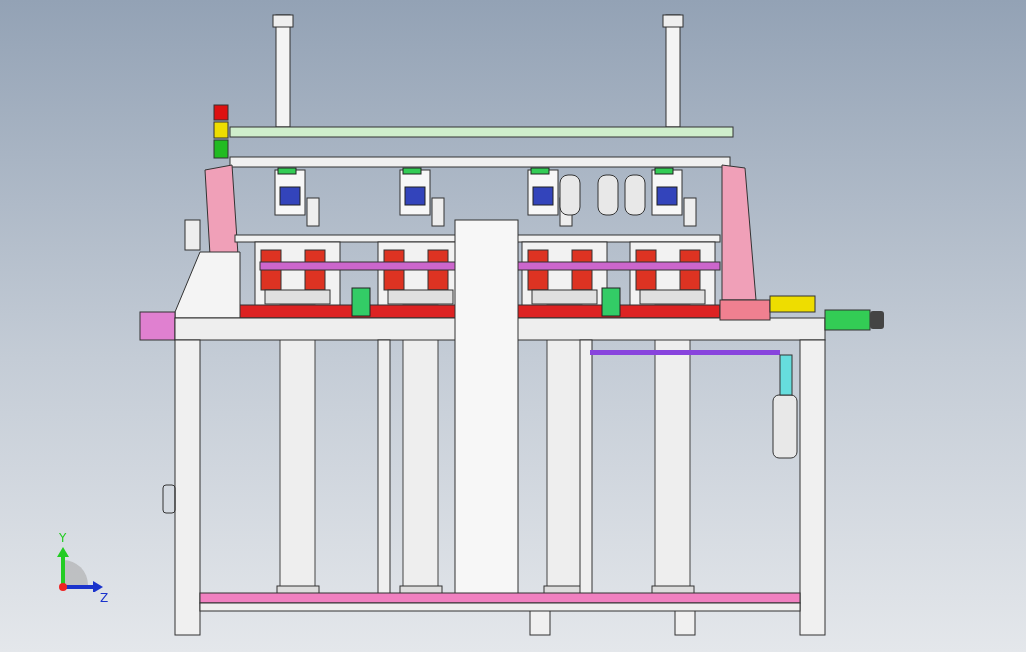 Image resolution: width=1026 pixels, height=652 pixels. Describe the element at coordinates (63, 538) in the screenshot. I see `axis-label: Y` at that location.